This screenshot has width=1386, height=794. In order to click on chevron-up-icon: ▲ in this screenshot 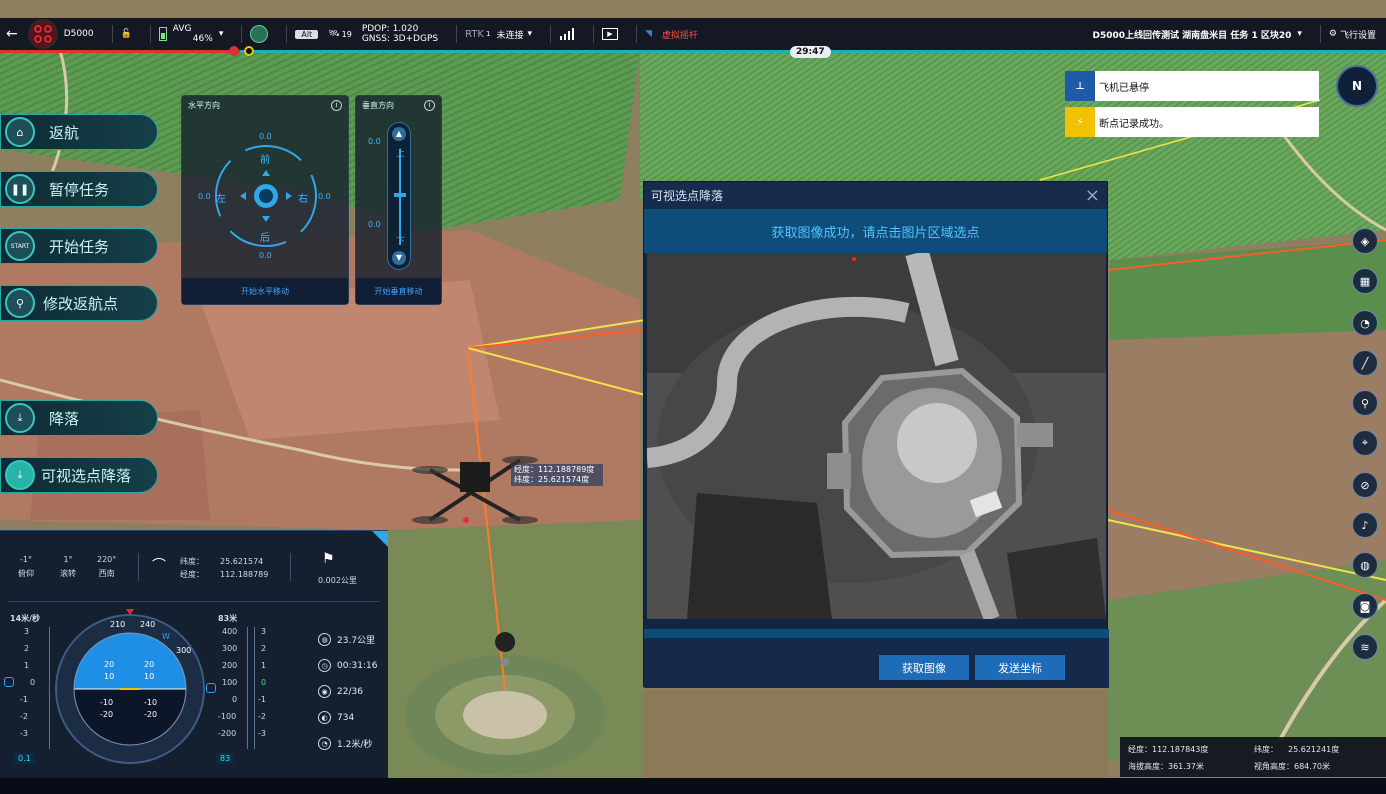, I will do `click(399, 134)`.